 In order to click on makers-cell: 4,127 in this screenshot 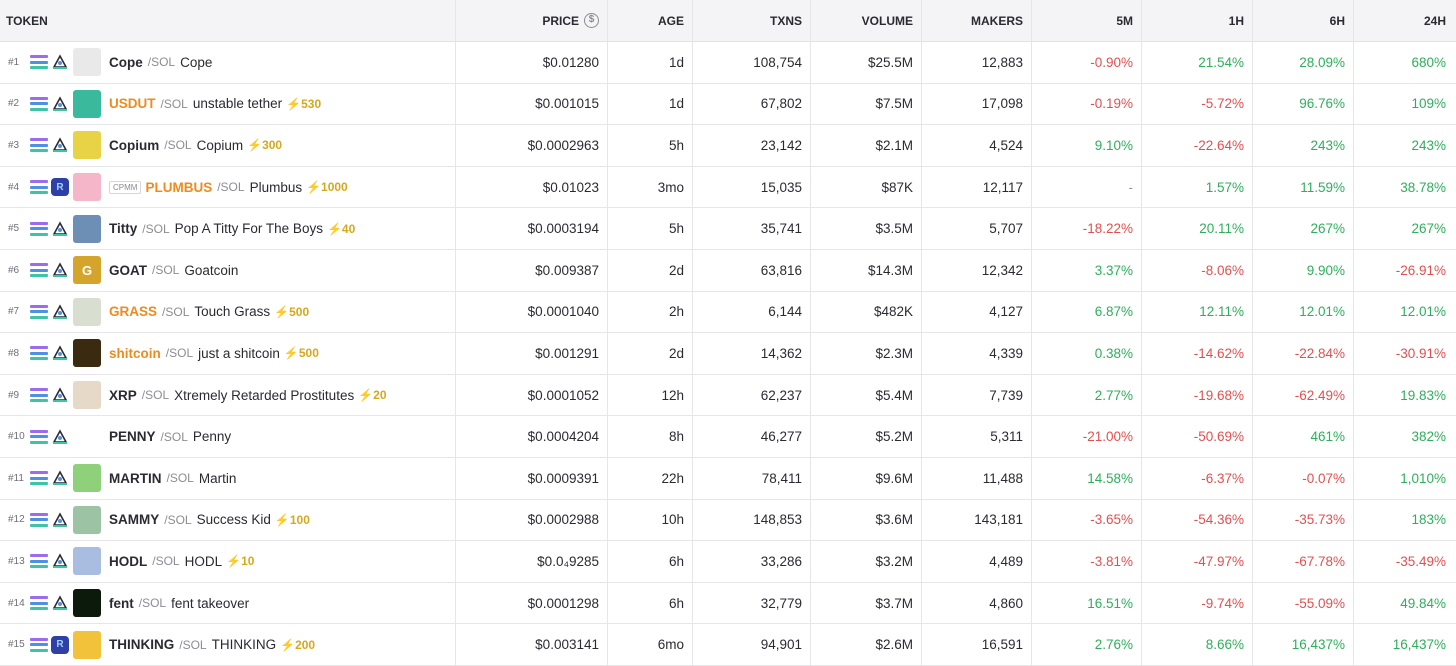, I will do `click(977, 312)`.